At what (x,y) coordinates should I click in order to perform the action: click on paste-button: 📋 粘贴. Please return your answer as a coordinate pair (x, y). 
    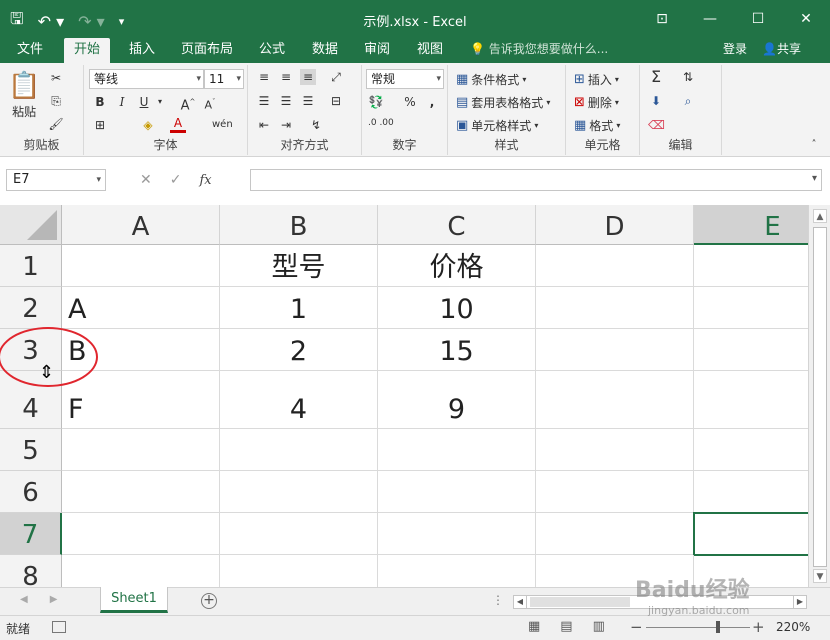
    Looking at the image, I should click on (24, 95).